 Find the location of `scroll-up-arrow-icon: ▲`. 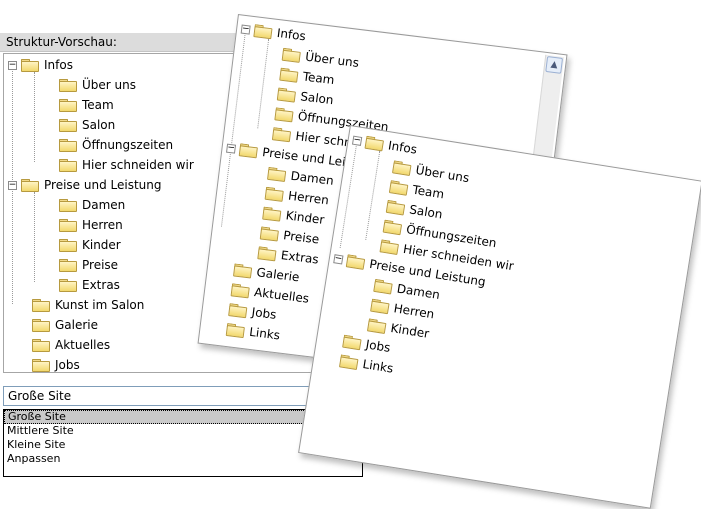

scroll-up-arrow-icon: ▲ is located at coordinates (554, 64).